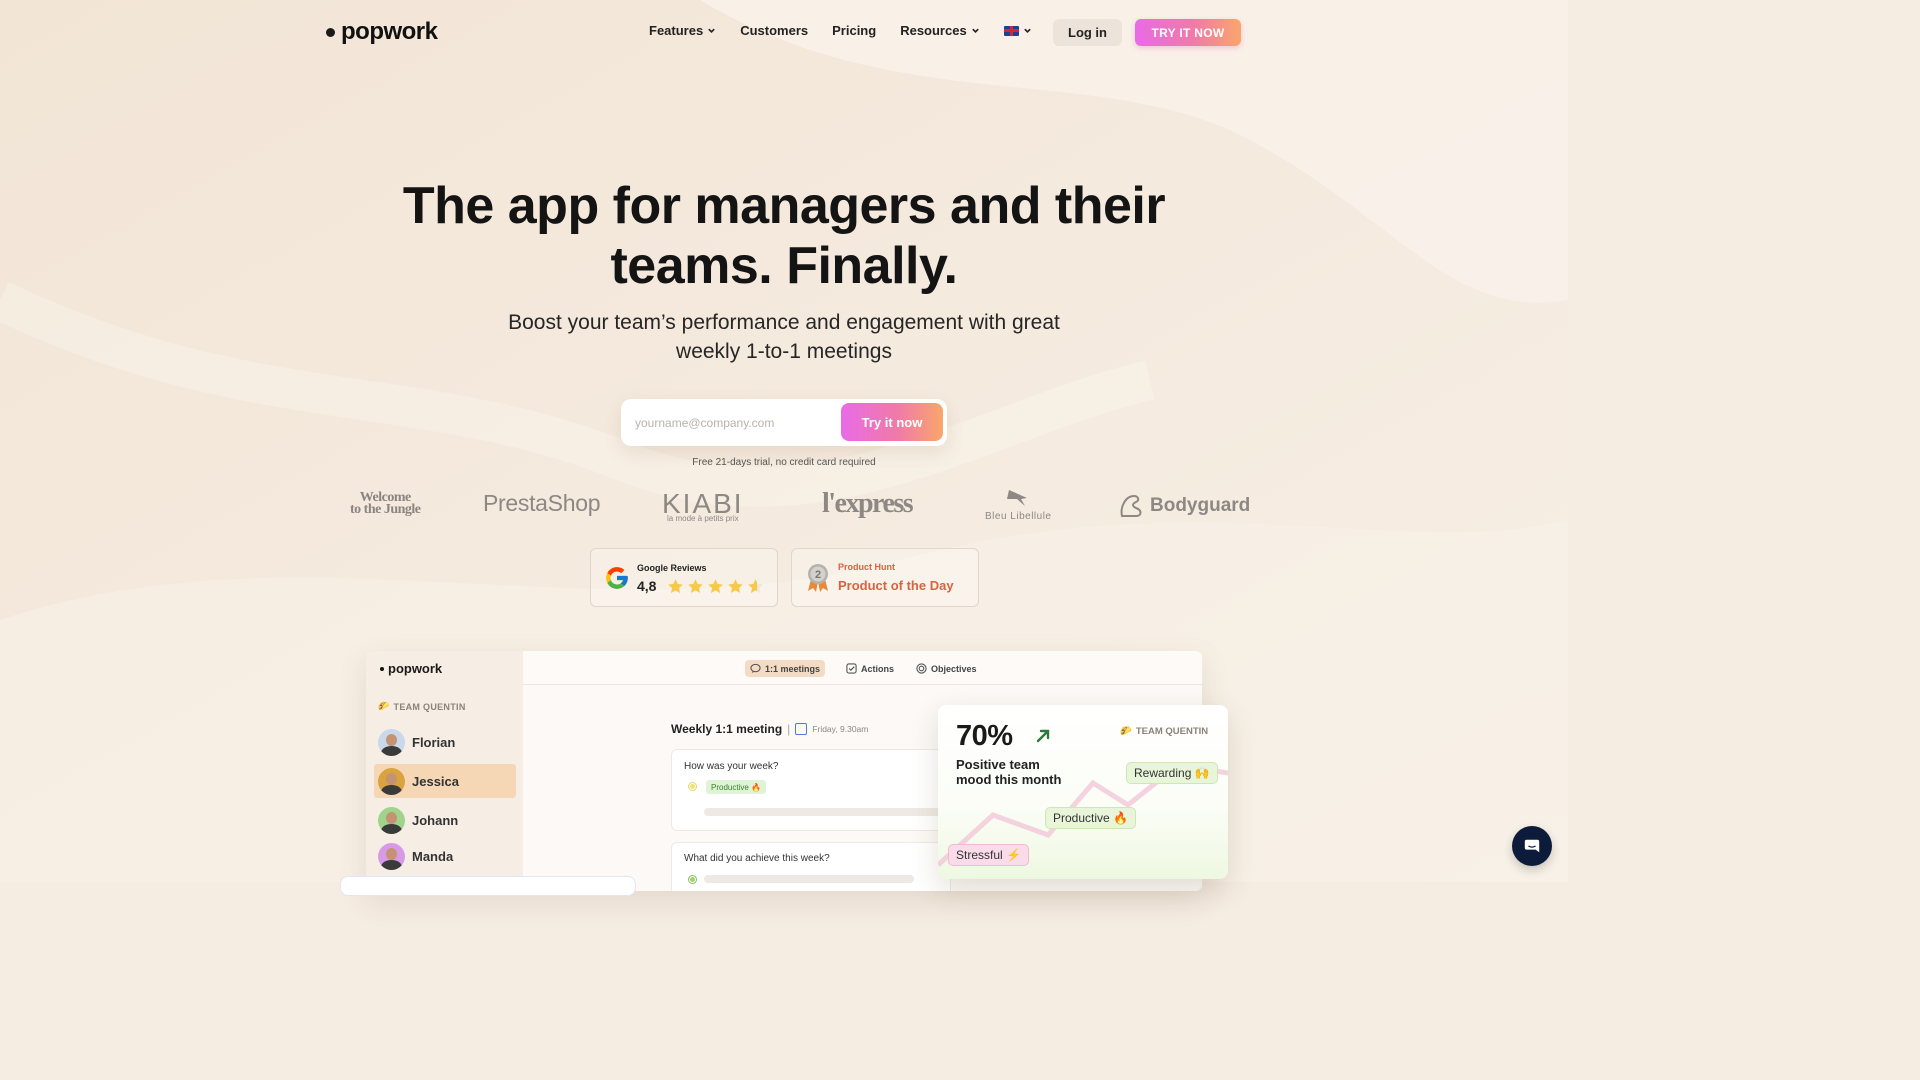 Image resolution: width=1920 pixels, height=1080 pixels. I want to click on mood-percent: 70%, so click(984, 736).